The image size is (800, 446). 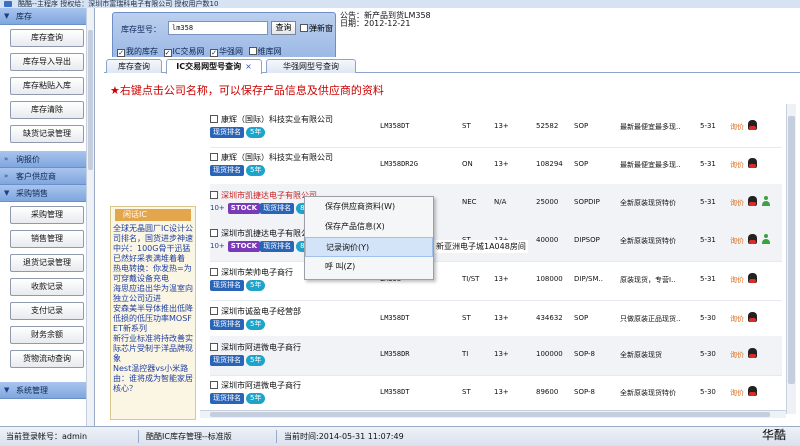 I want to click on nav-payment-records: 支付记录, so click(x=47, y=311).